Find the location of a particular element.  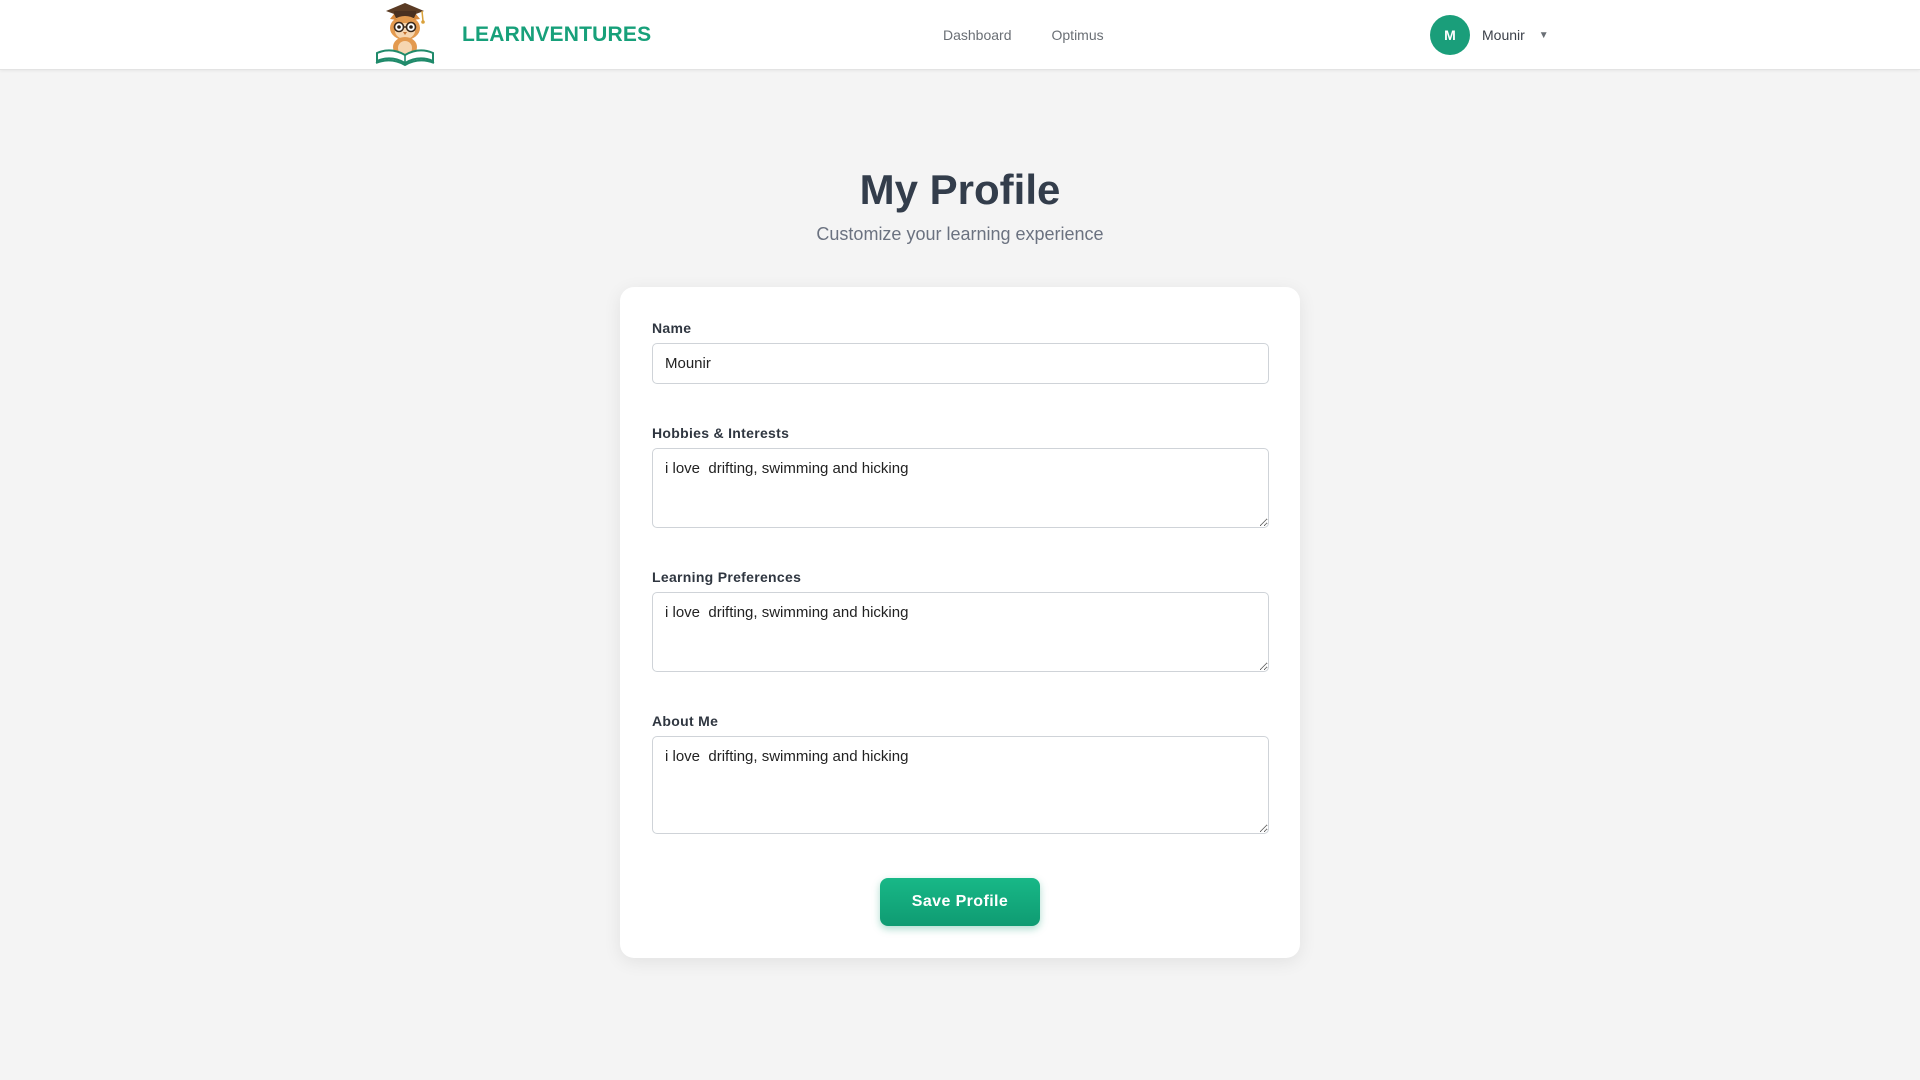

hobbies-textarea: i love drifting, swimming and hicking is located at coordinates (960, 488).